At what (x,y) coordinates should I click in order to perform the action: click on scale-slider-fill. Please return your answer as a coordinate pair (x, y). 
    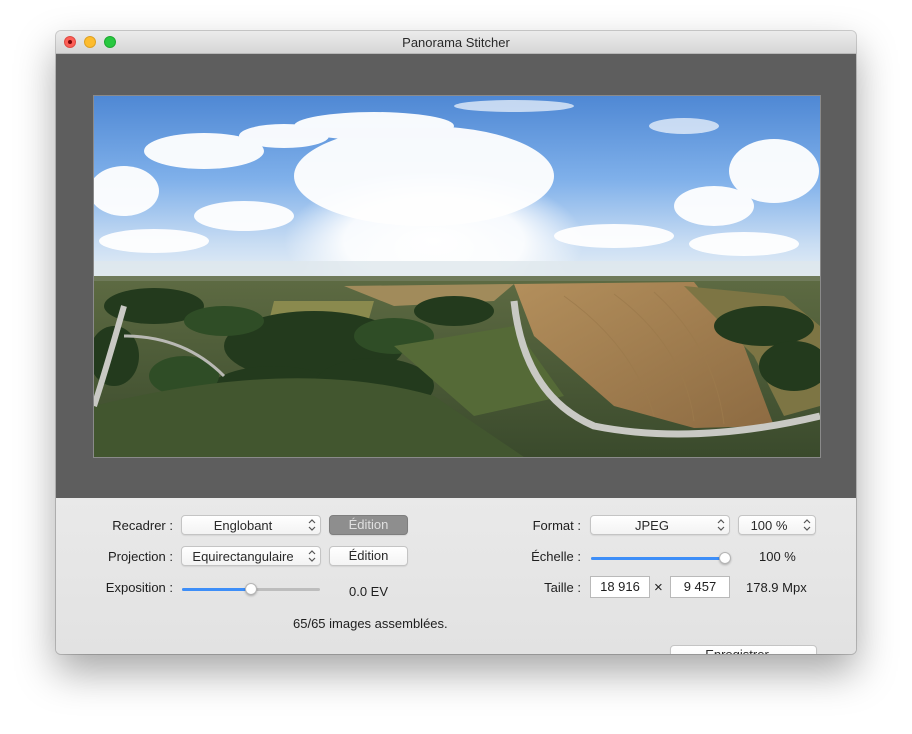
    Looking at the image, I should click on (658, 558).